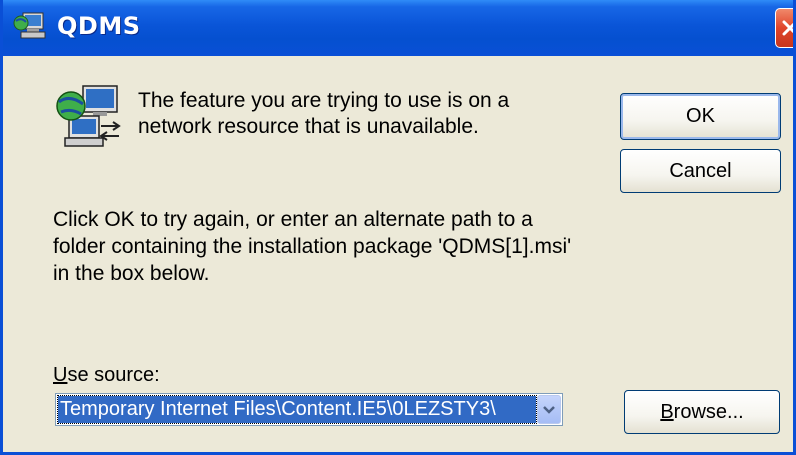  Describe the element at coordinates (700, 116) in the screenshot. I see `ok-button: OK` at that location.